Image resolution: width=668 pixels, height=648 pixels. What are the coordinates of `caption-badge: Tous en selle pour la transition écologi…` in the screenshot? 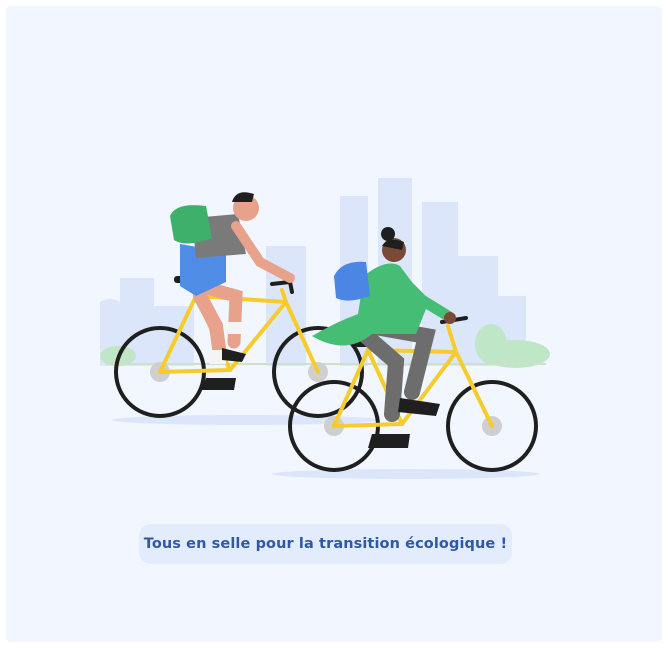 It's located at (325, 544).